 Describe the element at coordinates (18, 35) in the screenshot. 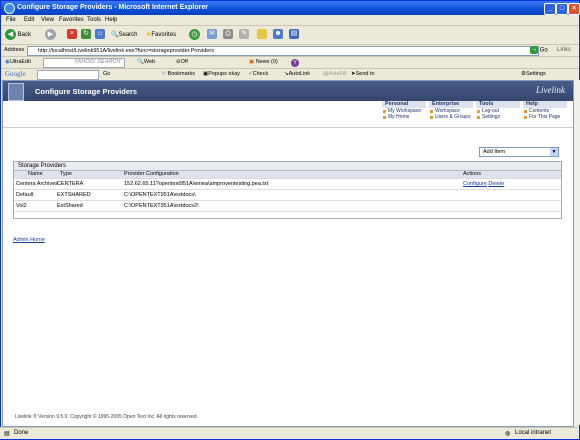

I see `back-button: ◀ Back` at that location.